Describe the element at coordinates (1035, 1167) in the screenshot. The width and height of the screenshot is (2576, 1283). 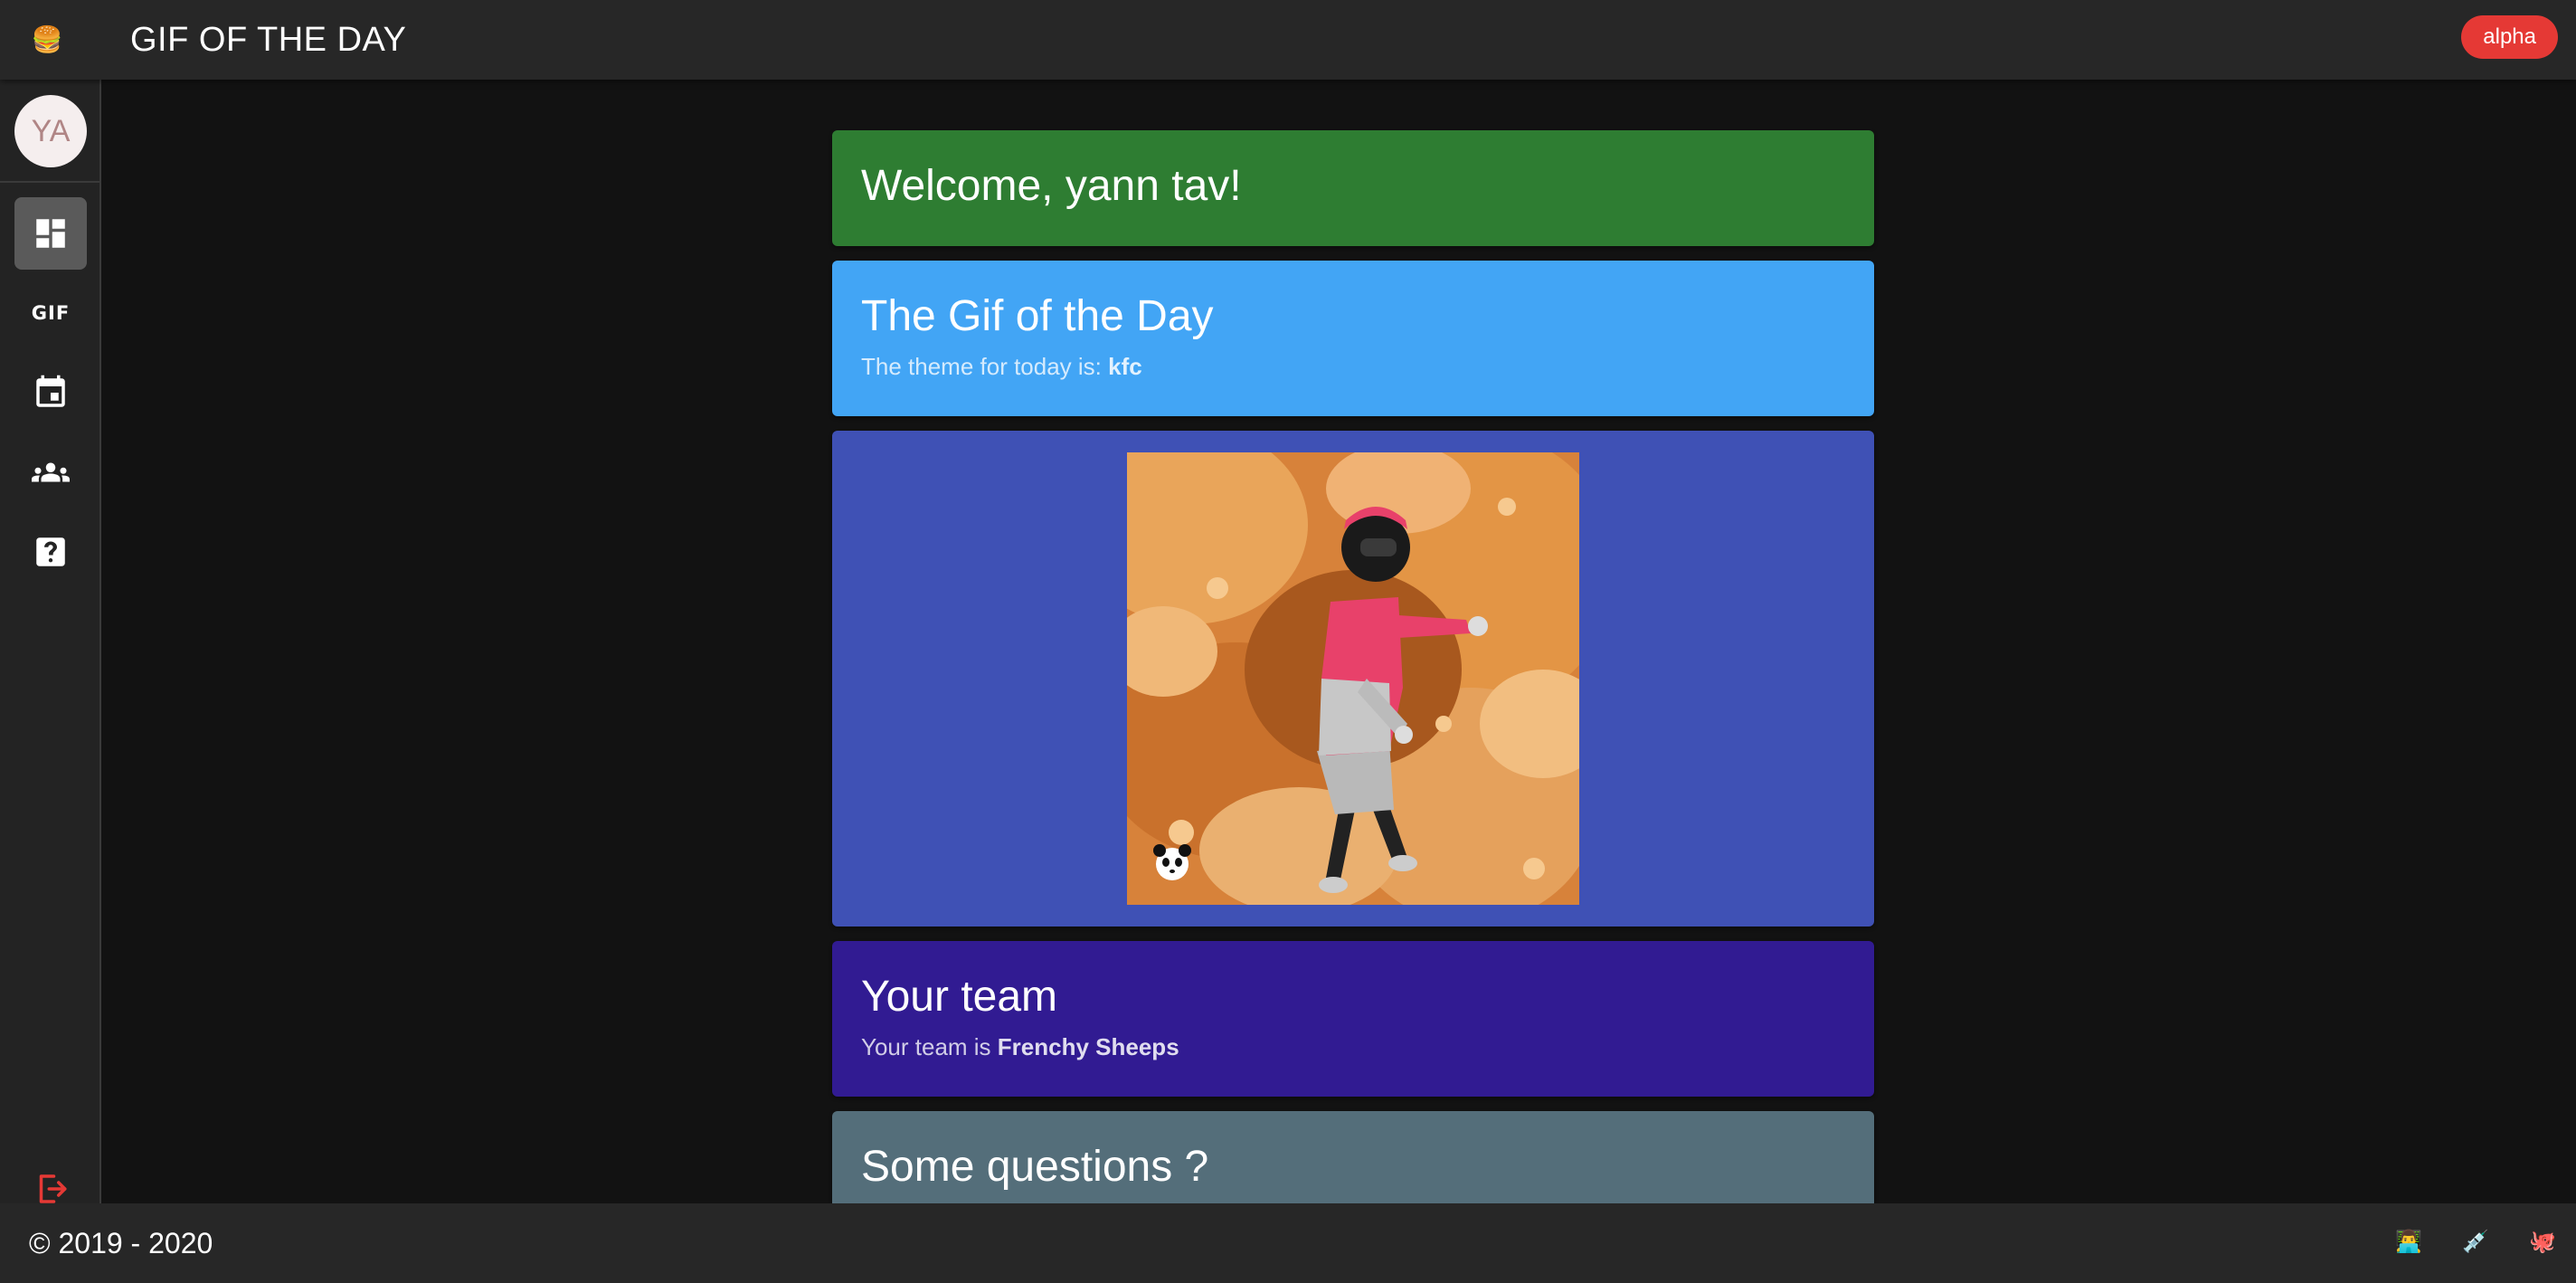
I see `questions-title: Some questions ?` at that location.